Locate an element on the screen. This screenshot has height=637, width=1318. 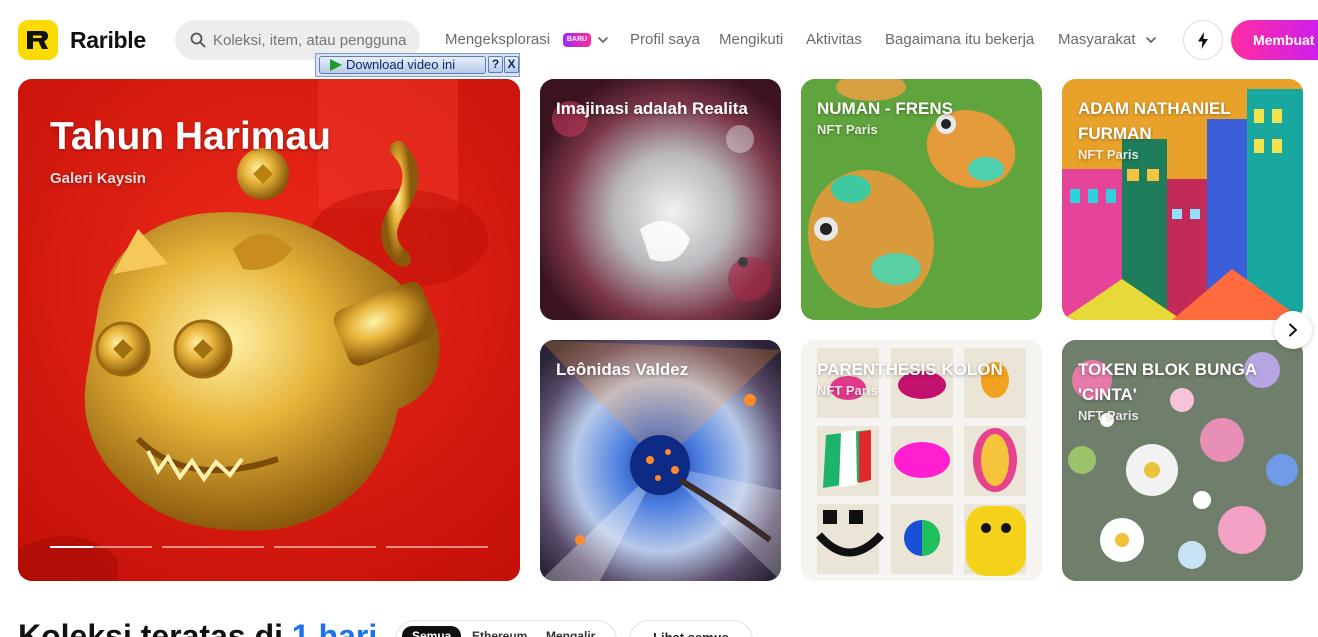
card-title-block: PARENTHESIS KOLON NFT Paris is located at coordinates (922, 378).